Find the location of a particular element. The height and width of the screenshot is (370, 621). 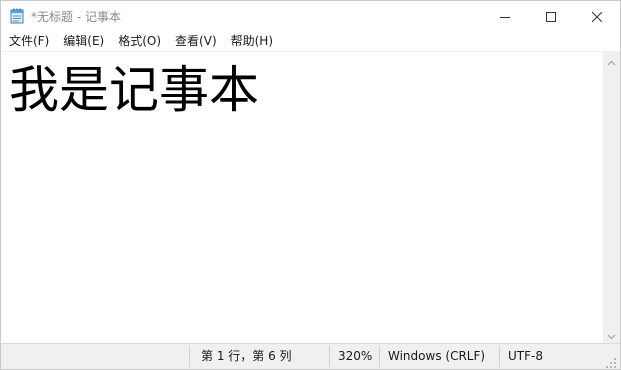

minimize-button is located at coordinates (505, 16).